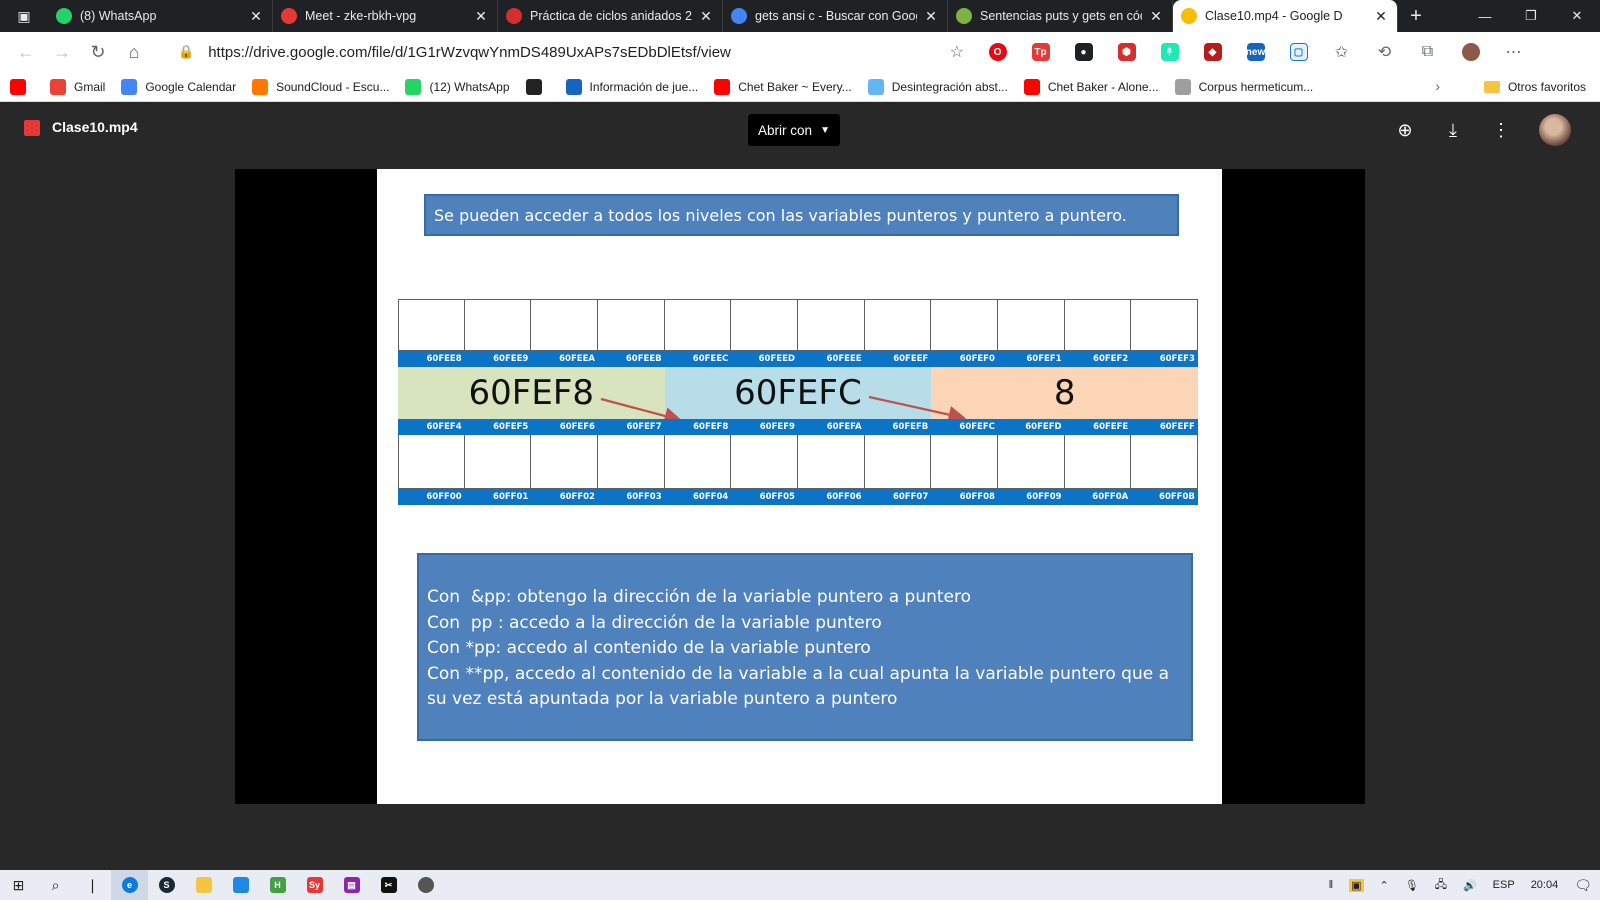 The image size is (1600, 900). Describe the element at coordinates (351, 885) in the screenshot. I see `winrar-icon: ▤` at that location.